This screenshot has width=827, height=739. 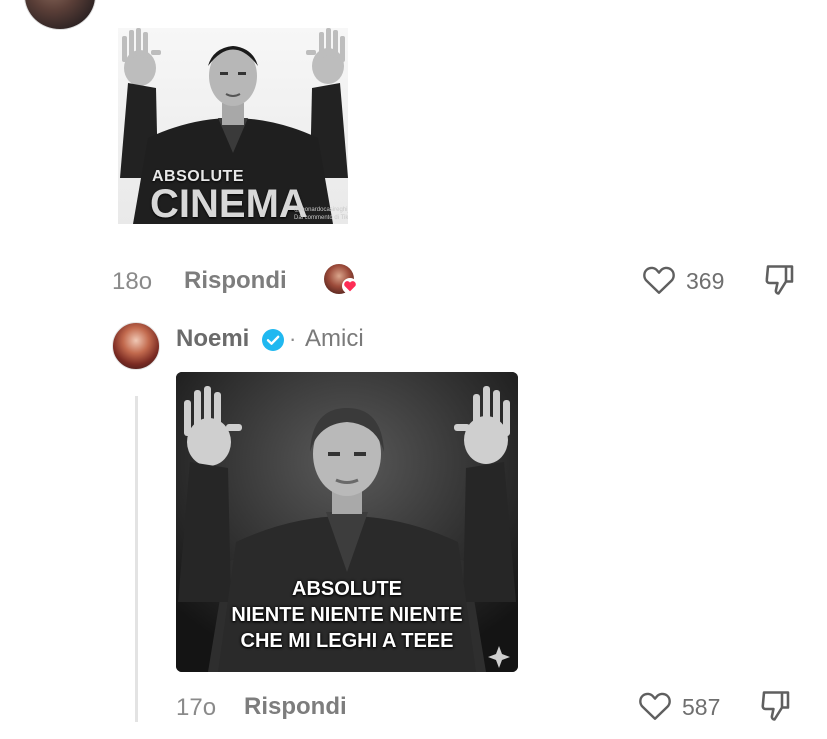 What do you see at coordinates (136, 559) in the screenshot?
I see `thread-line` at bounding box center [136, 559].